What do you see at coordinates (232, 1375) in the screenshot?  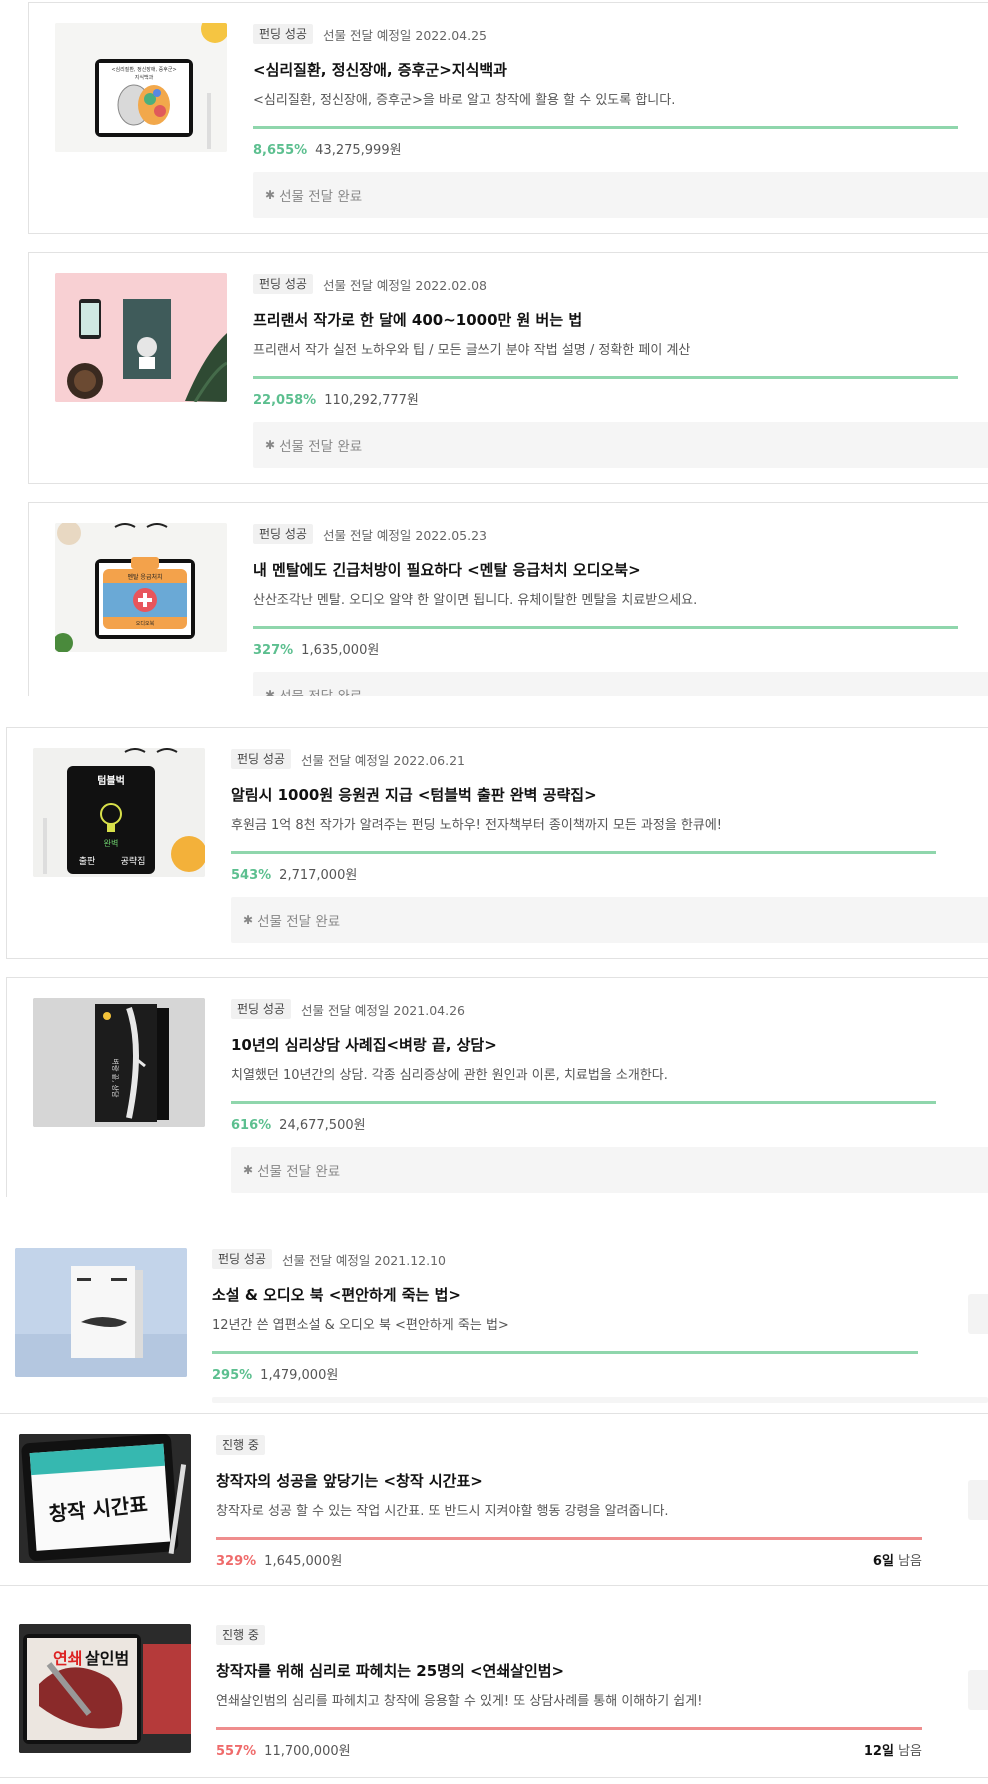 I see `funding-percent: 295%` at bounding box center [232, 1375].